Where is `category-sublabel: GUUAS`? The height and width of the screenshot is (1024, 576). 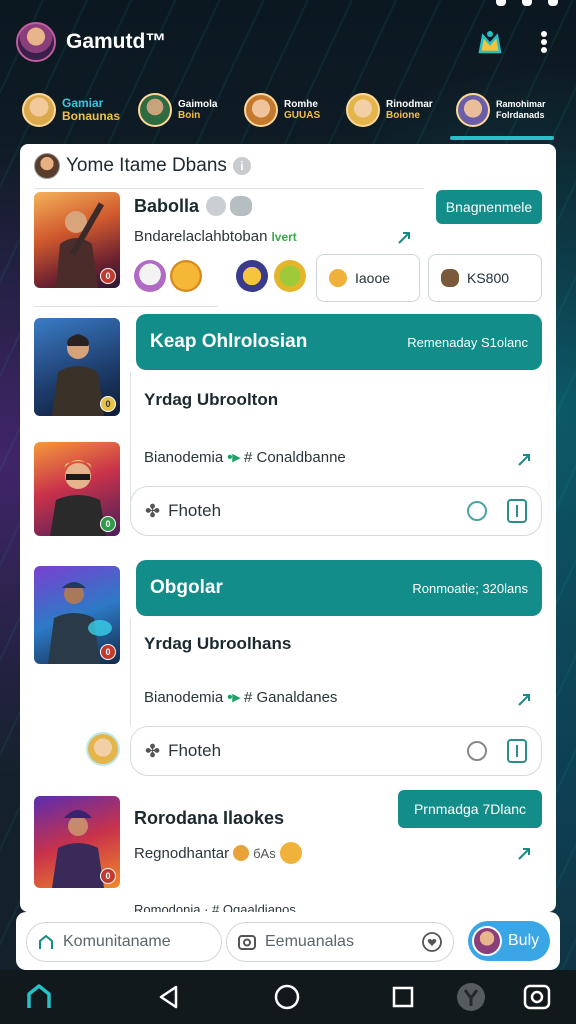
category-sublabel: GUUAS is located at coordinates (302, 115).